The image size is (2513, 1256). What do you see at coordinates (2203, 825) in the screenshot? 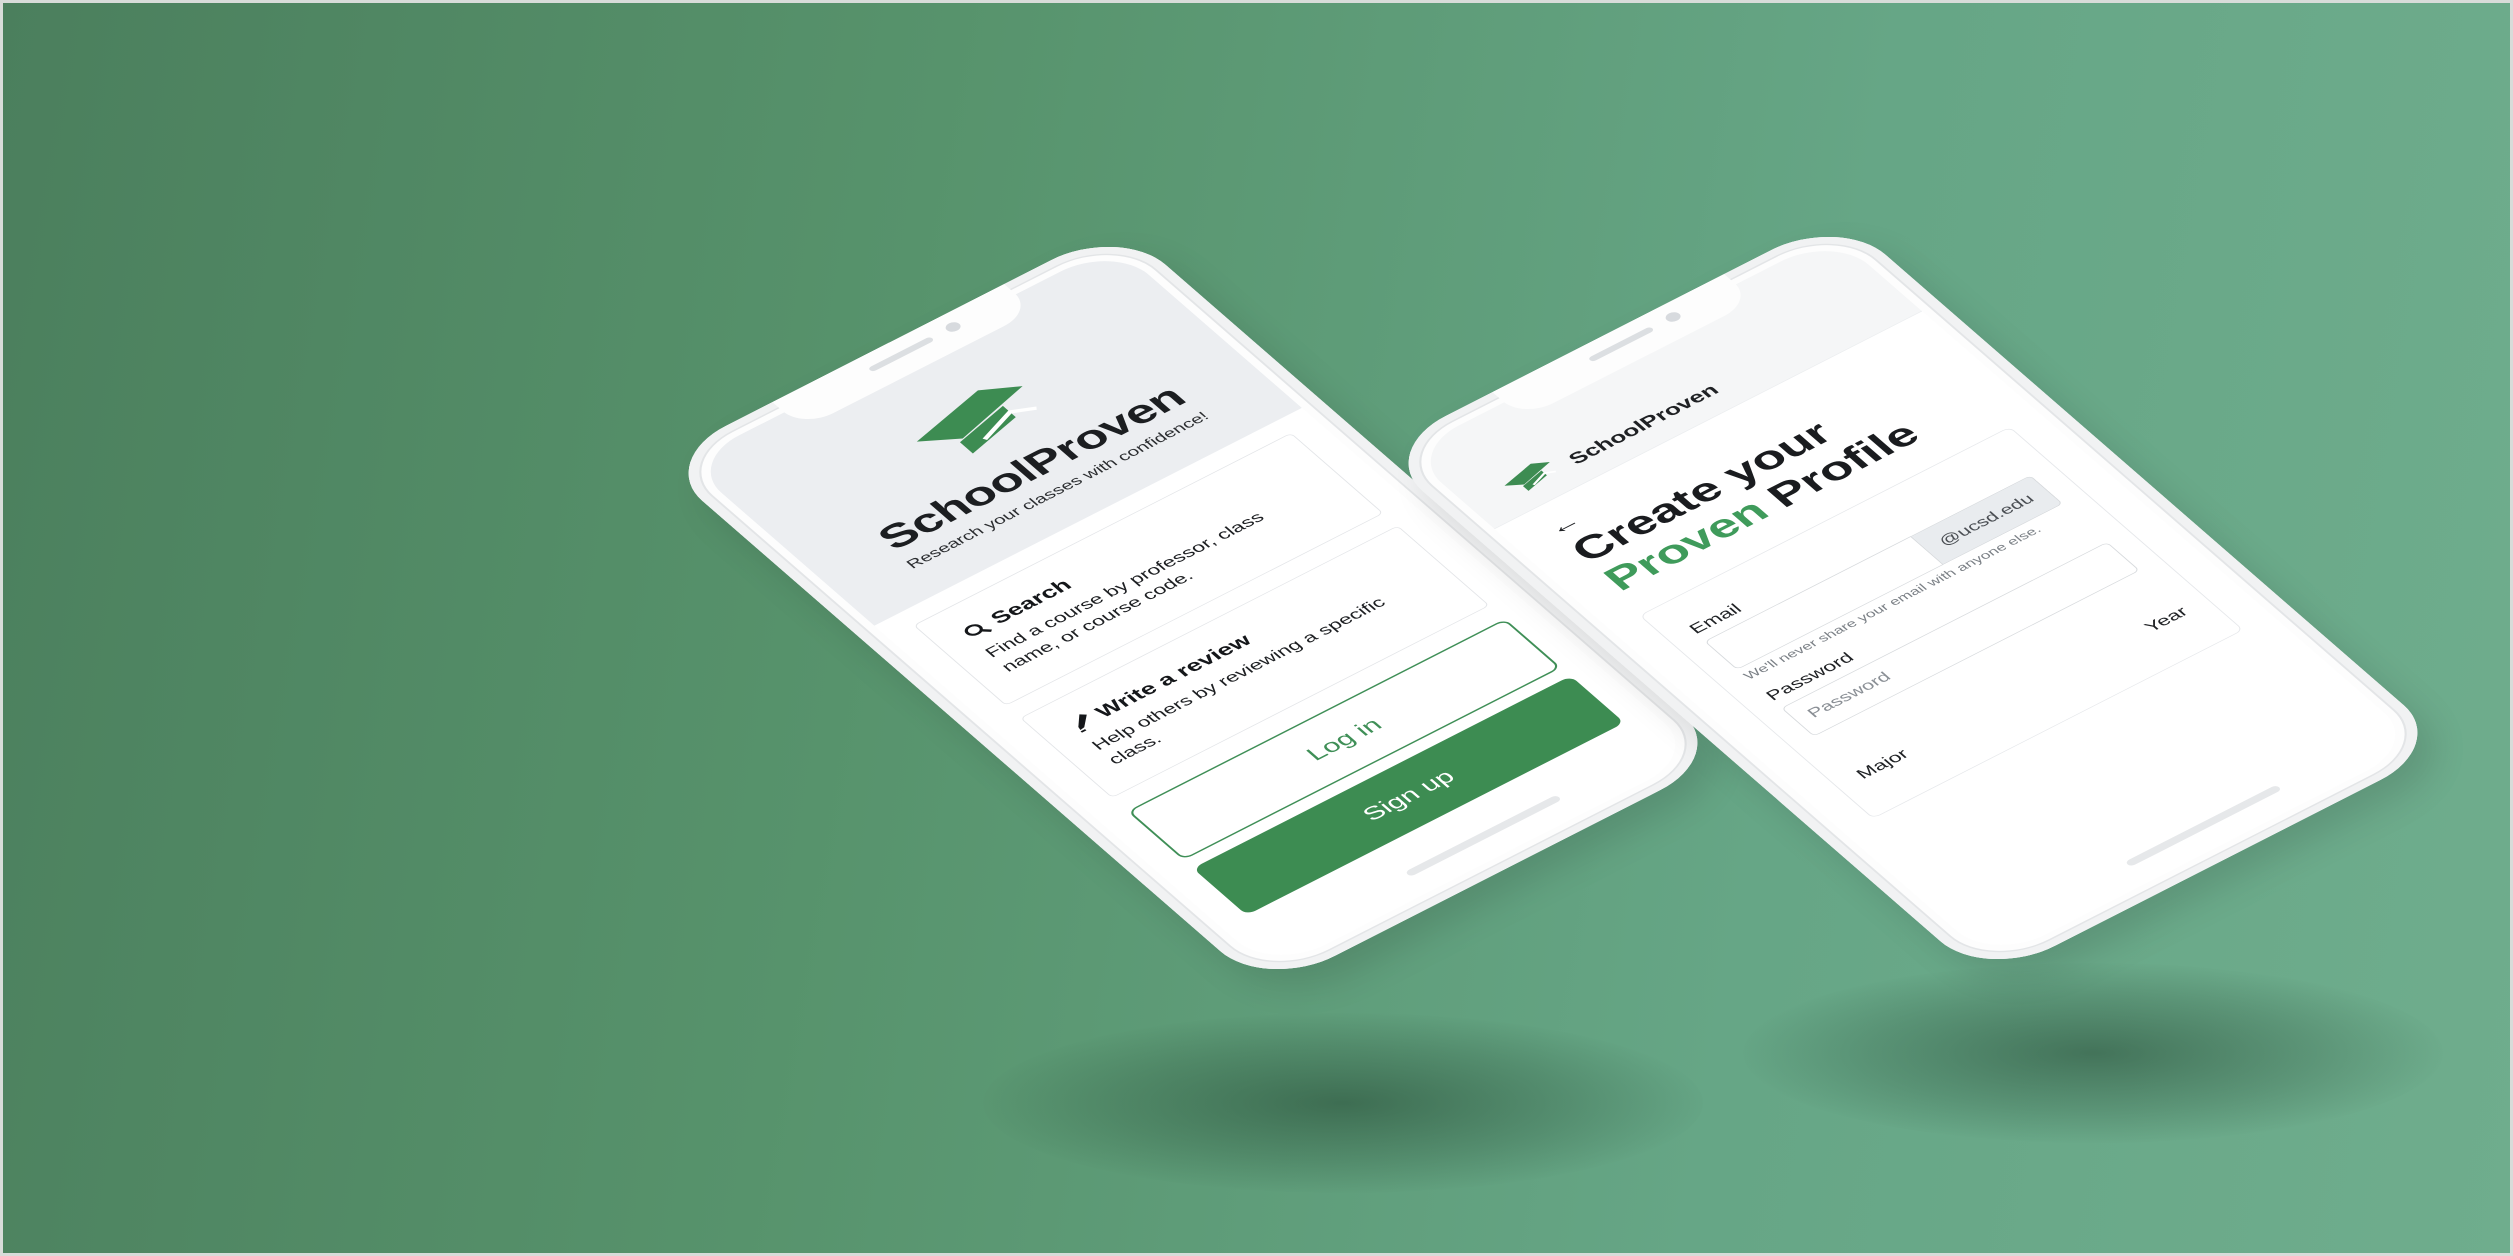
I see `home-indicator` at bounding box center [2203, 825].